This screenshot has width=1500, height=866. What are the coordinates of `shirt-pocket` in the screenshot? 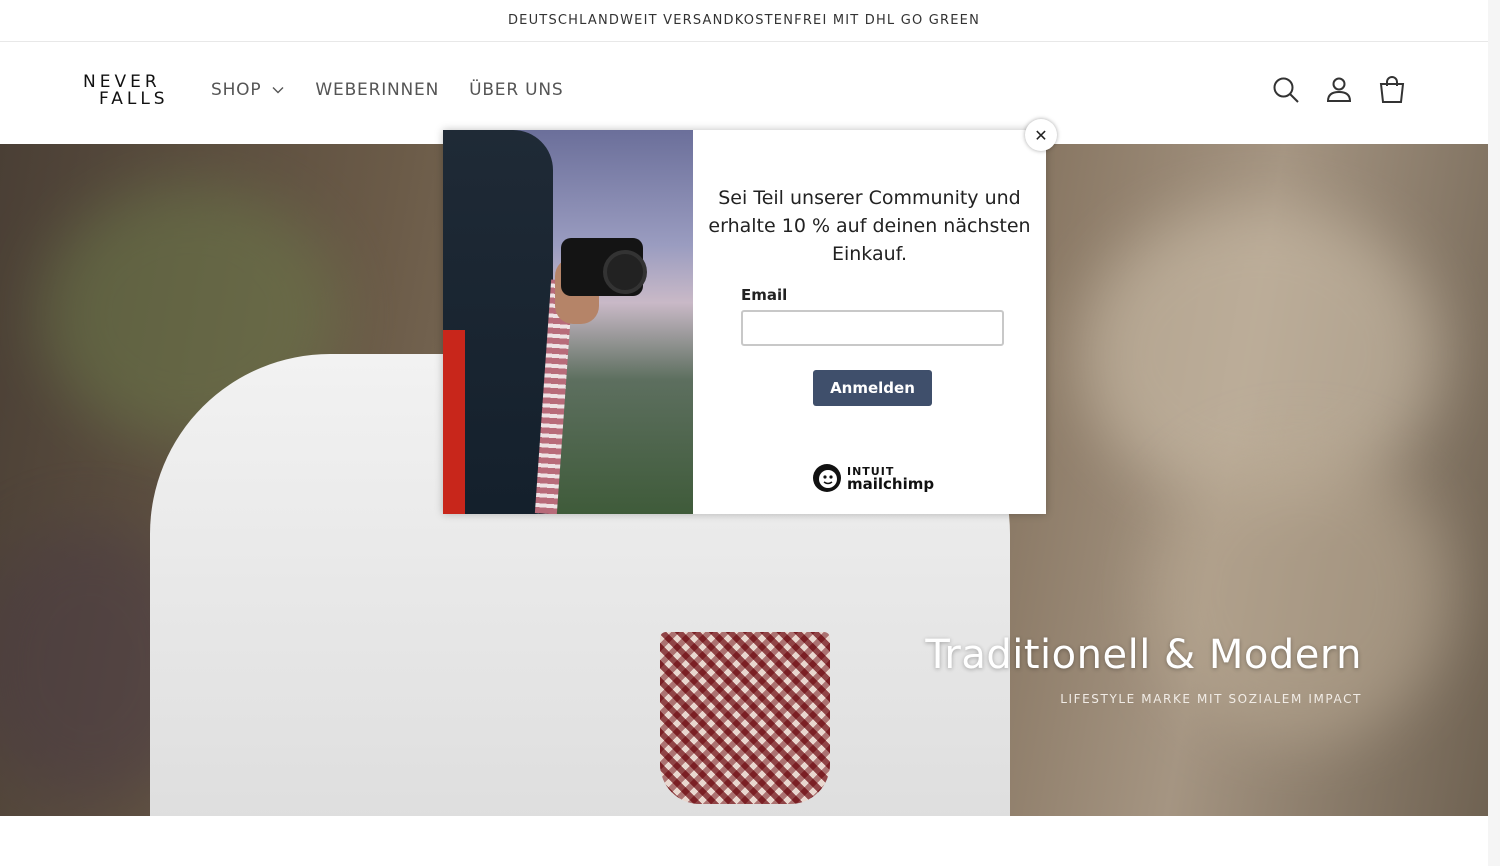 It's located at (745, 718).